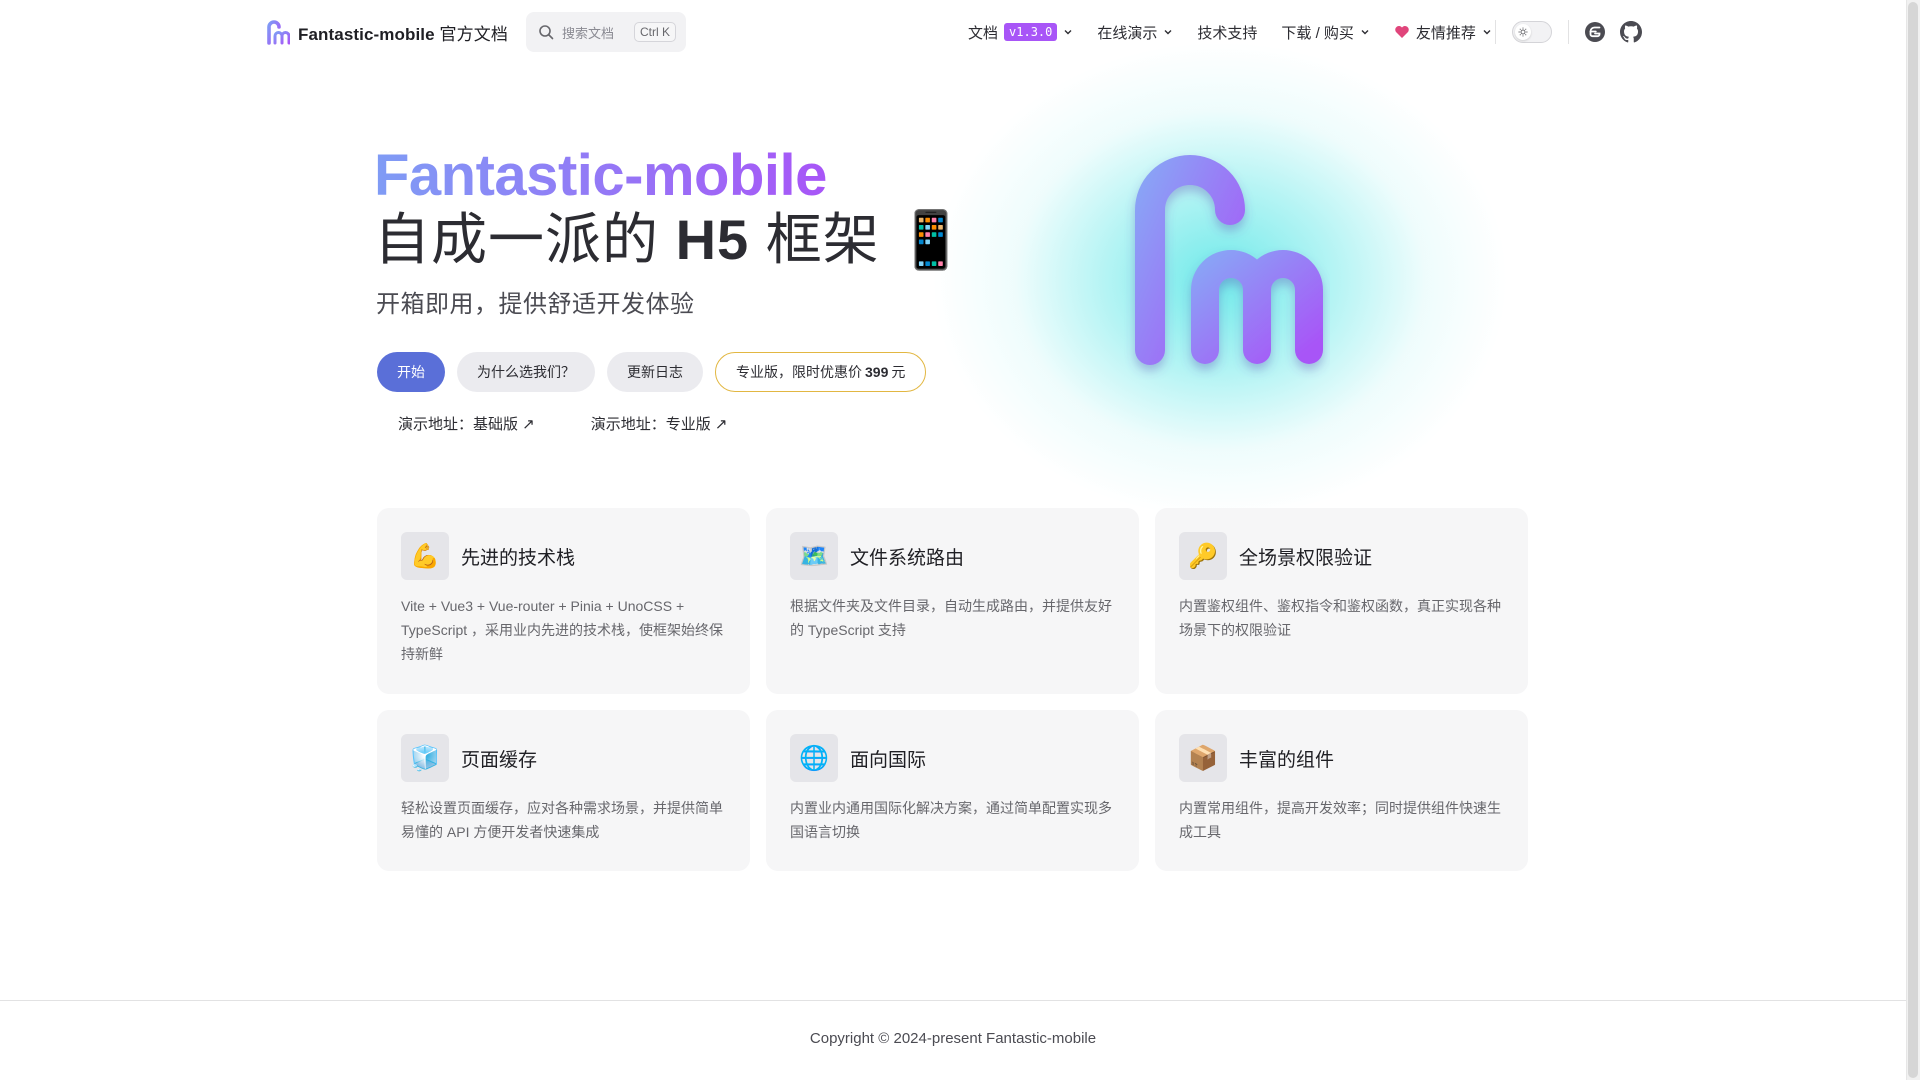 Image resolution: width=1920 pixels, height=1080 pixels. I want to click on search-button: 搜索文档 Ctrl K, so click(606, 32).